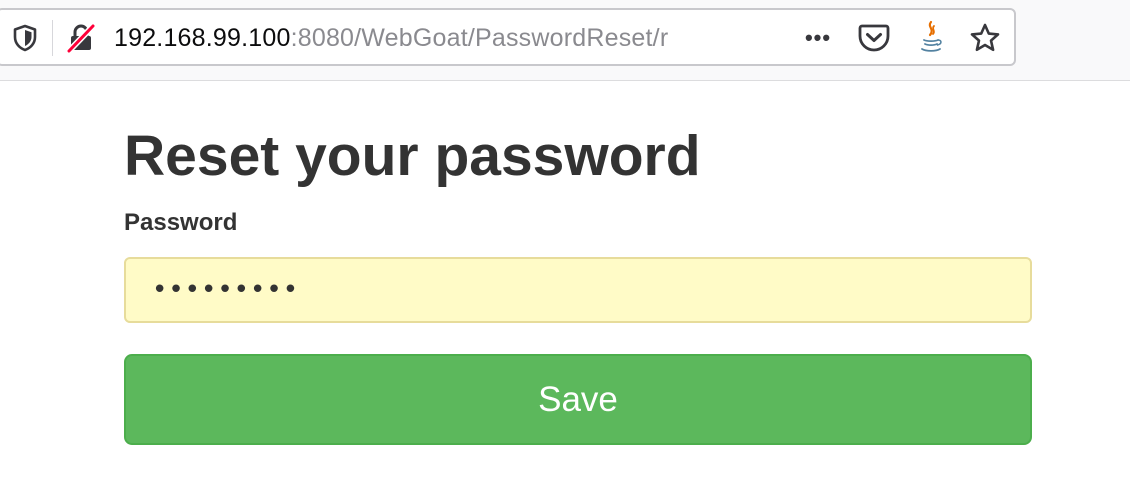 This screenshot has height=484, width=1130. What do you see at coordinates (52, 38) in the screenshot?
I see `url-bar-divider` at bounding box center [52, 38].